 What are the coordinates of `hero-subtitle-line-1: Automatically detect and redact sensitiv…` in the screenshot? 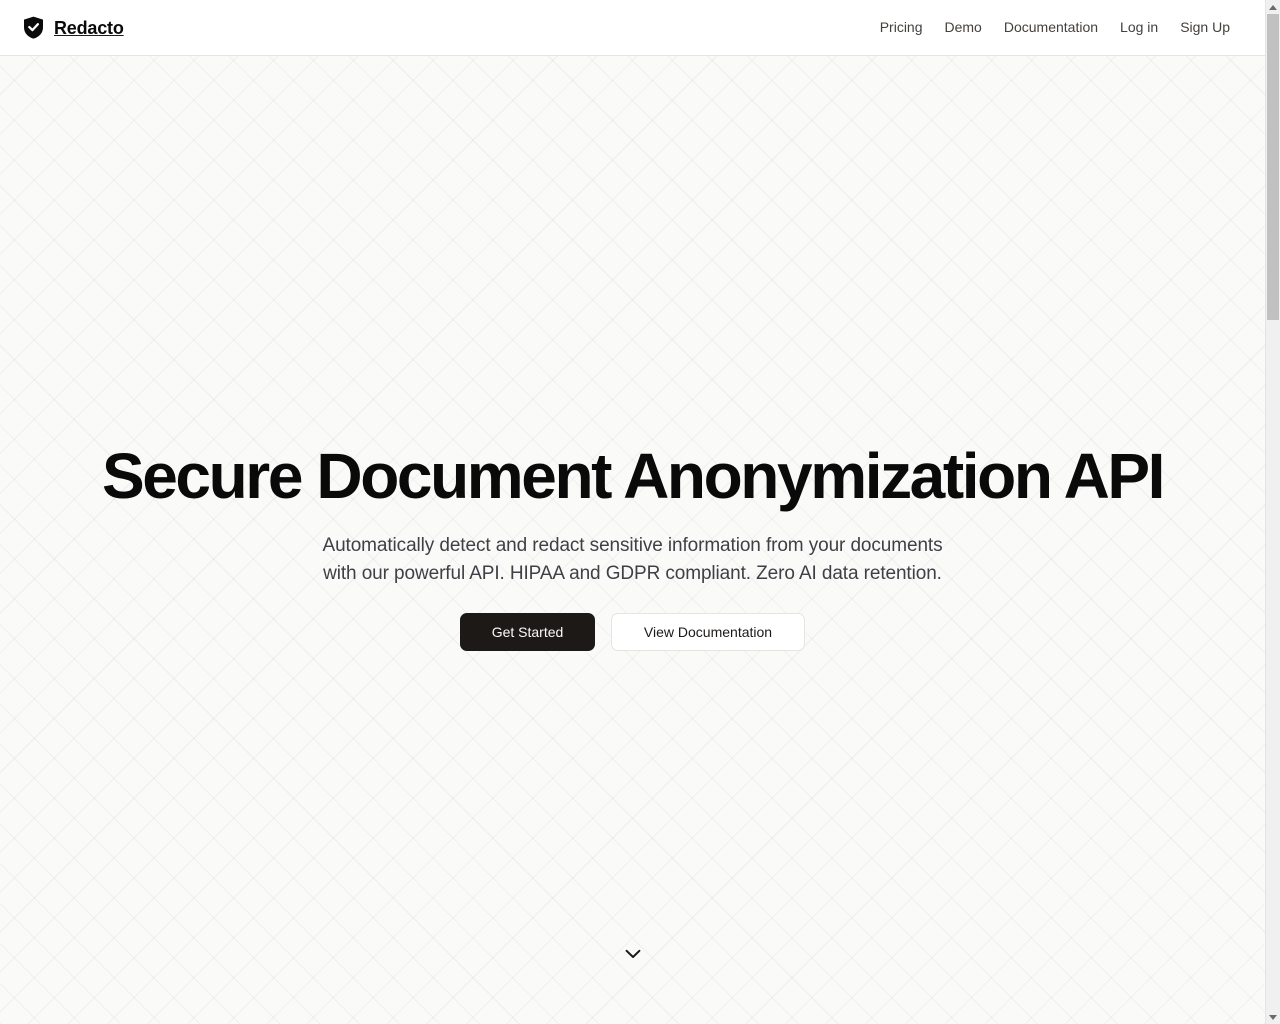 It's located at (632, 545).